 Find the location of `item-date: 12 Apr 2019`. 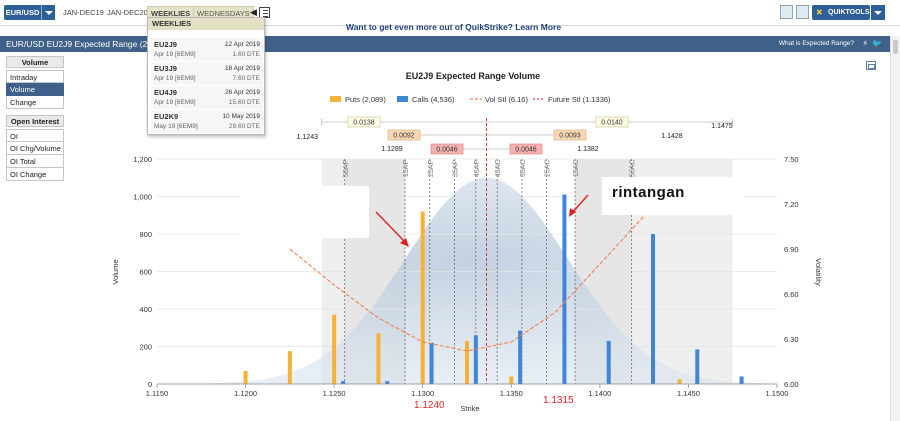

item-date: 12 Apr 2019 is located at coordinates (242, 44).